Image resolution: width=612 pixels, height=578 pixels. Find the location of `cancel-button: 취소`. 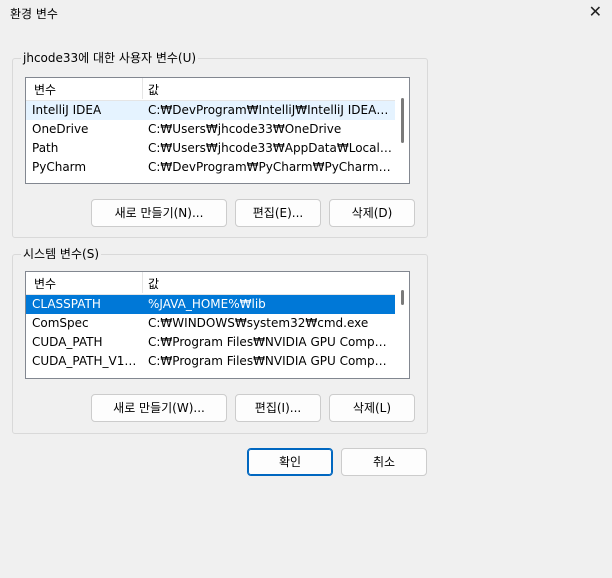

cancel-button: 취소 is located at coordinates (384, 462).